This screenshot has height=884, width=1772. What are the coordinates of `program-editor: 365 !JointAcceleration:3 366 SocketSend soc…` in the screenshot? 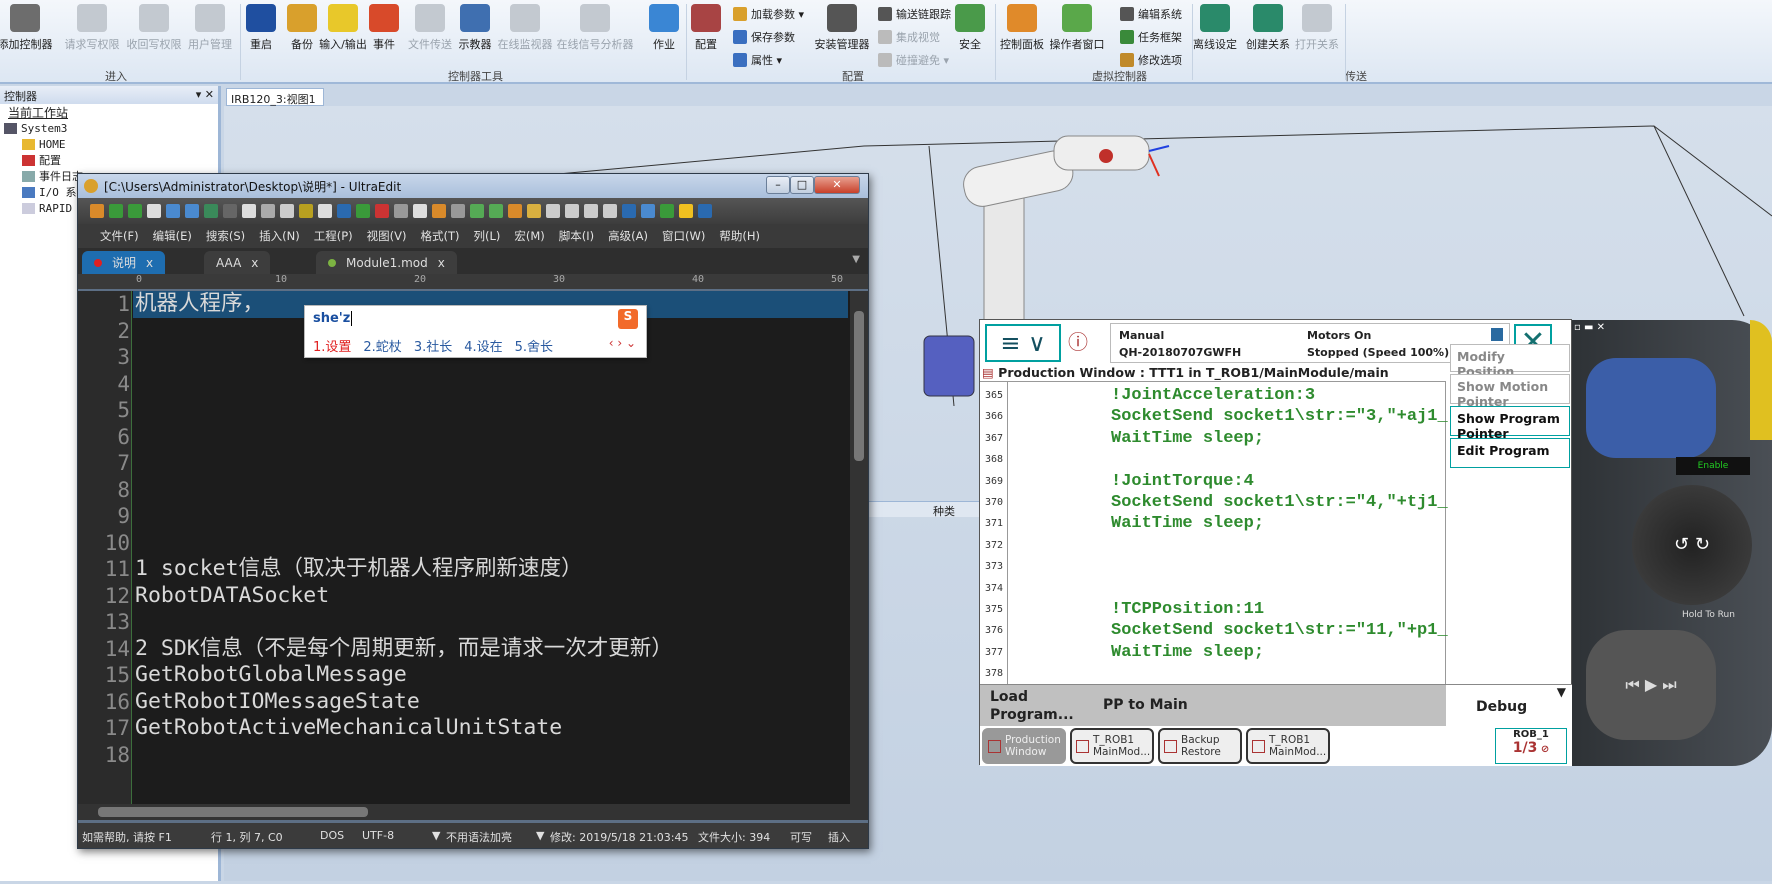 It's located at (1214, 533).